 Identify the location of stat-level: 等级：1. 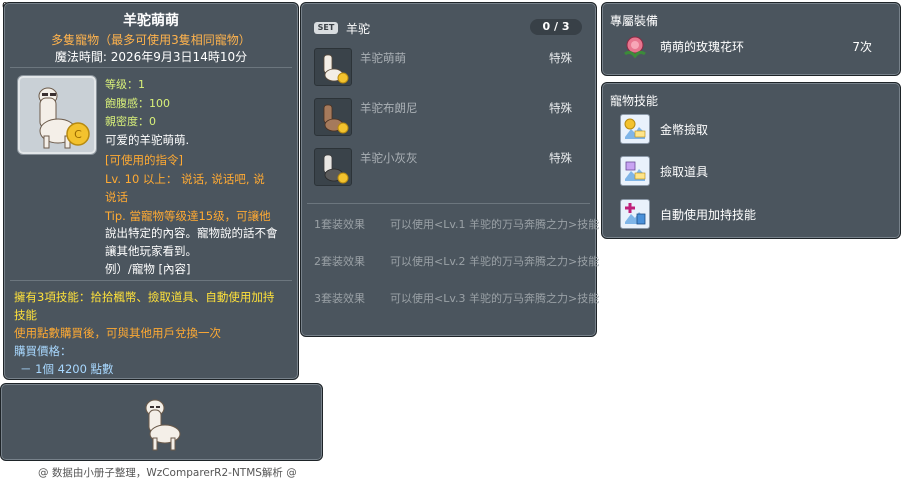
(125, 84).